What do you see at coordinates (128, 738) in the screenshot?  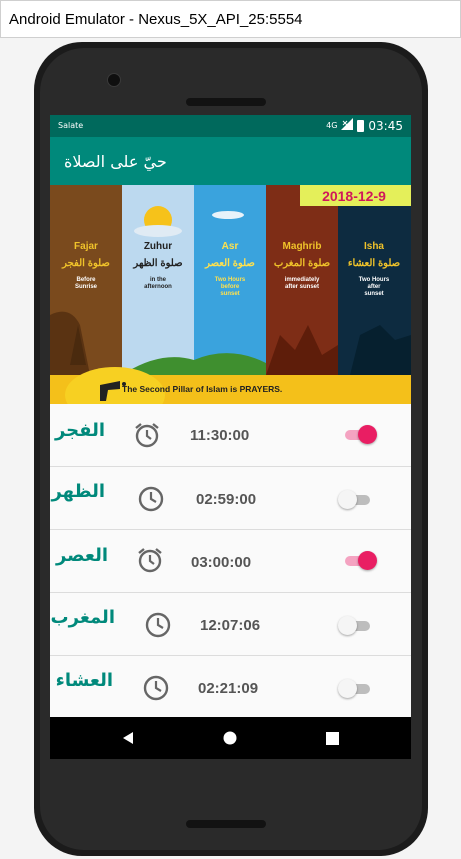 I see `back-icon` at bounding box center [128, 738].